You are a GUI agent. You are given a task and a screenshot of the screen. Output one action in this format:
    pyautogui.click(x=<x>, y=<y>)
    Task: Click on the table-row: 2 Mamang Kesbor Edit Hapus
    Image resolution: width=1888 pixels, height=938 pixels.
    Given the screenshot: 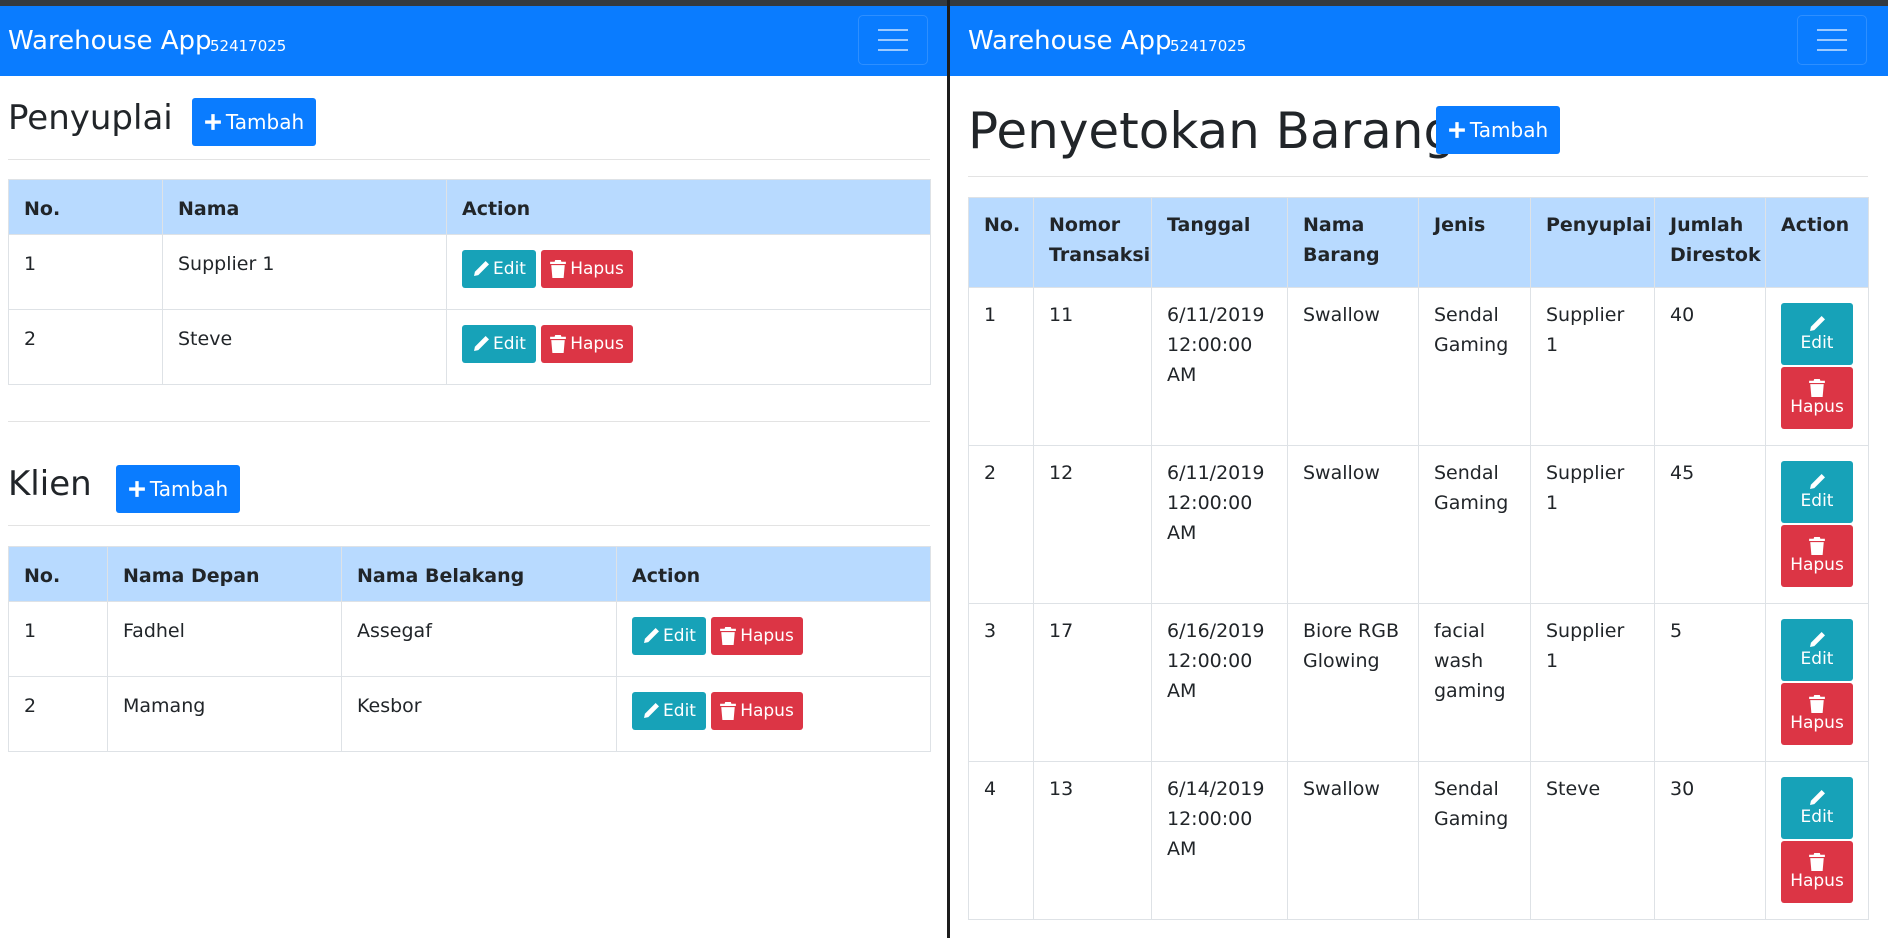 What is the action you would take?
    pyautogui.click(x=469, y=714)
    